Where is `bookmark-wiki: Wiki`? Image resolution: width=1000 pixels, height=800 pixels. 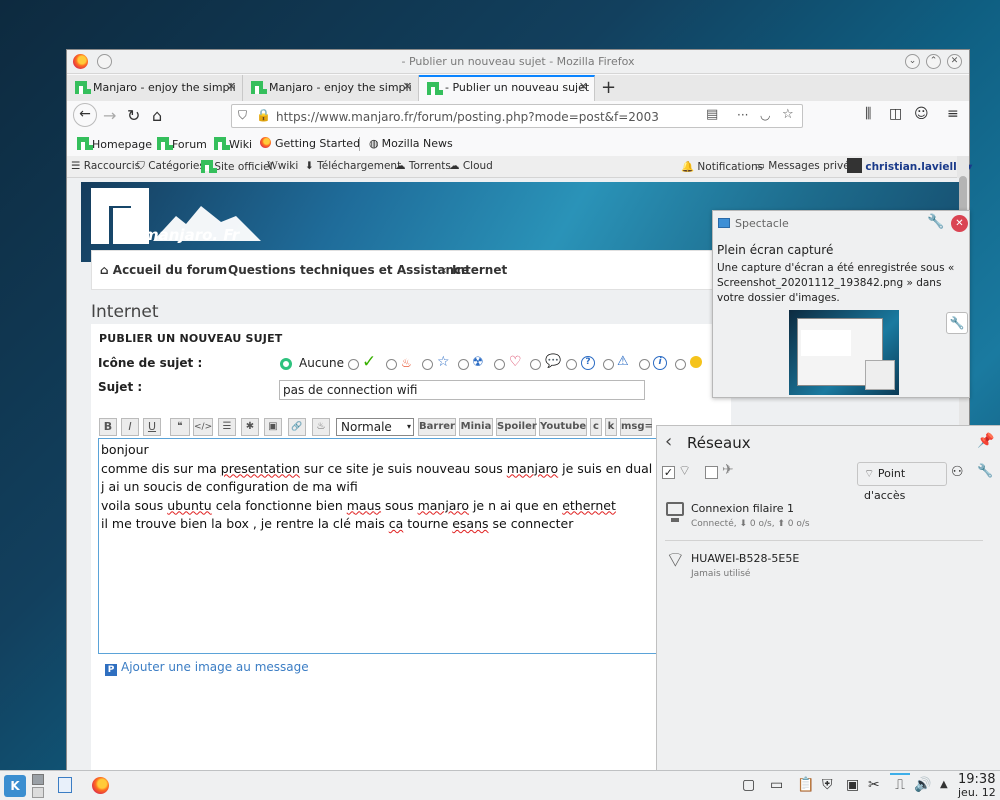 bookmark-wiki: Wiki is located at coordinates (233, 144).